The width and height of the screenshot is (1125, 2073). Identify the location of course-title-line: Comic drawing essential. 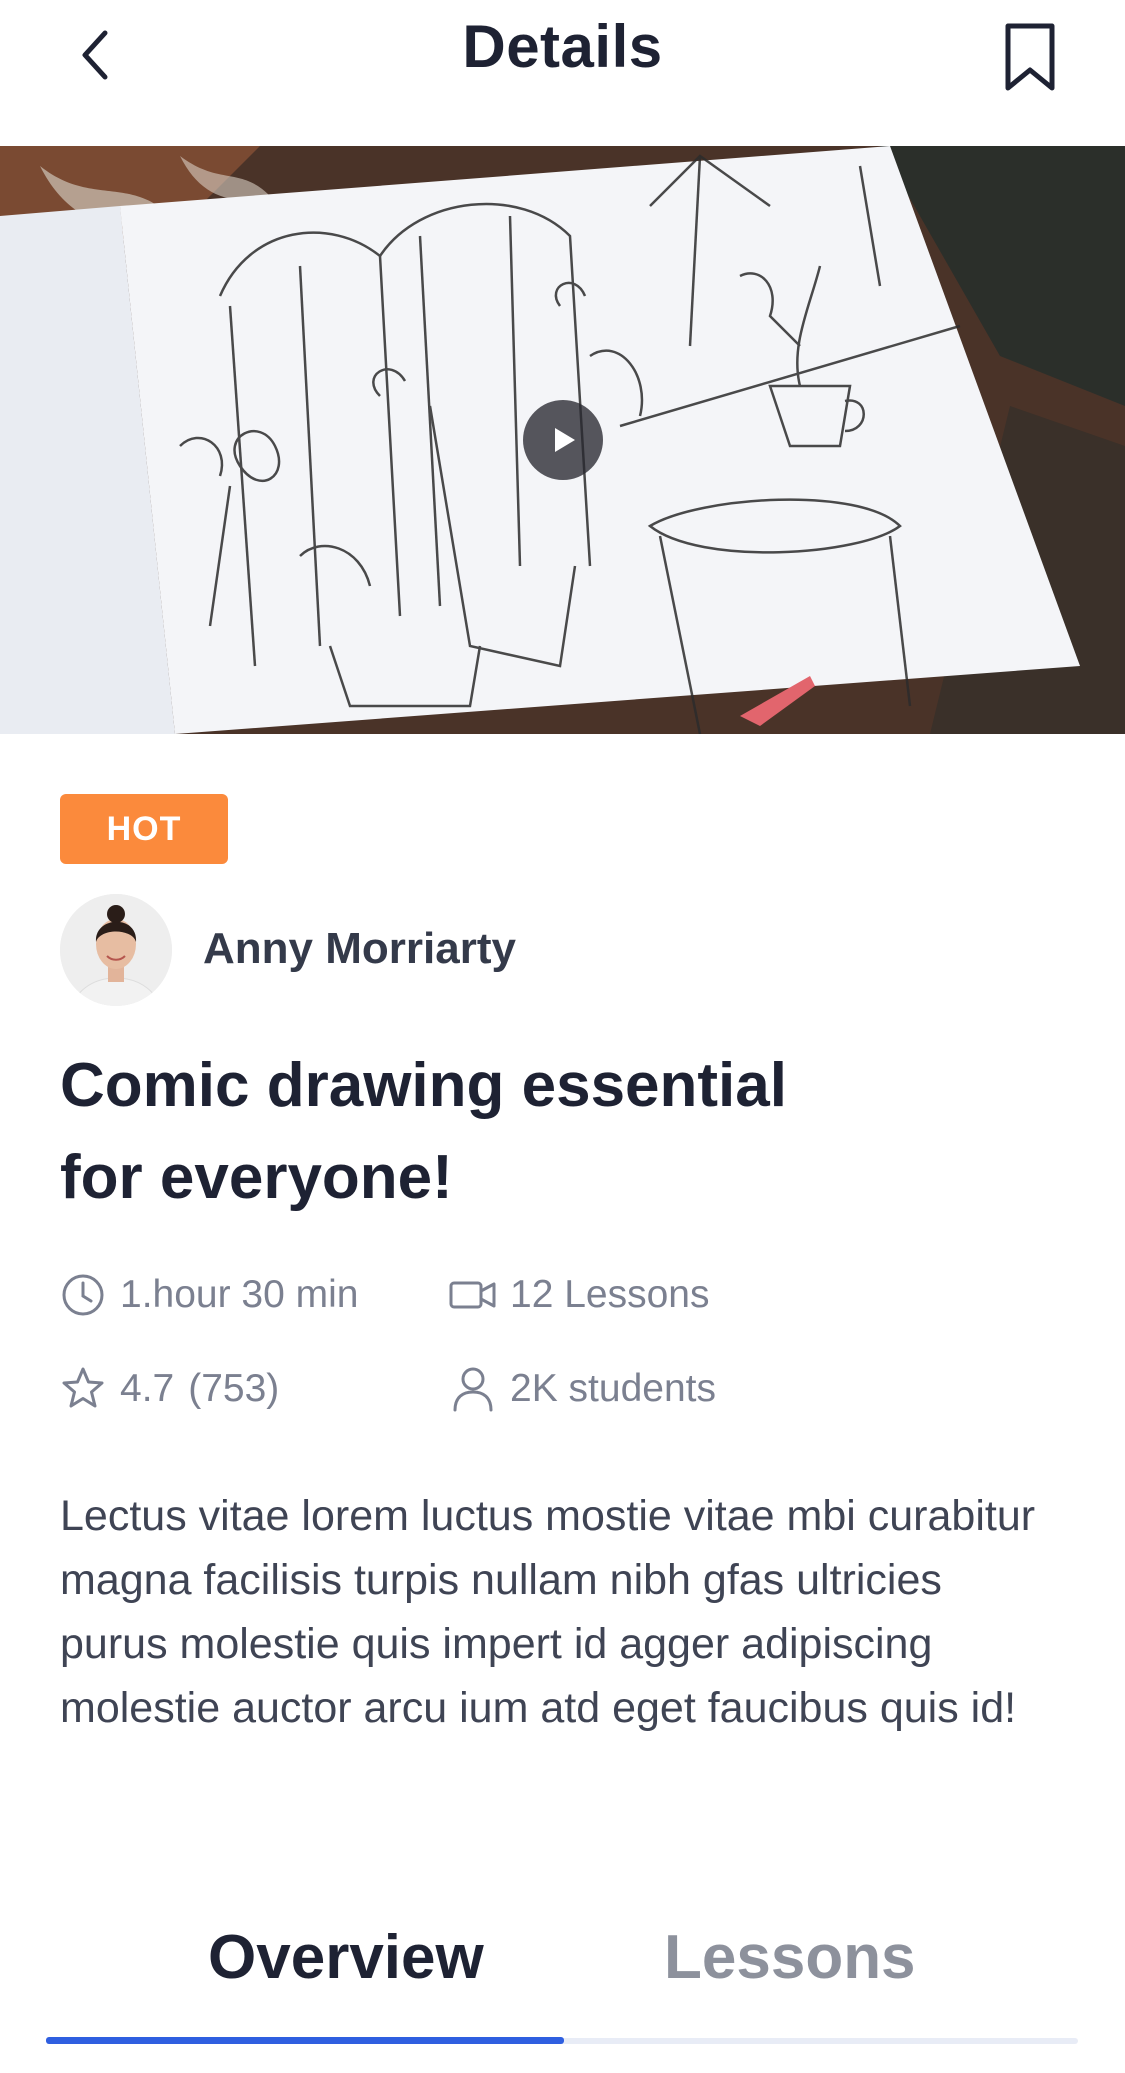
(423, 1085).